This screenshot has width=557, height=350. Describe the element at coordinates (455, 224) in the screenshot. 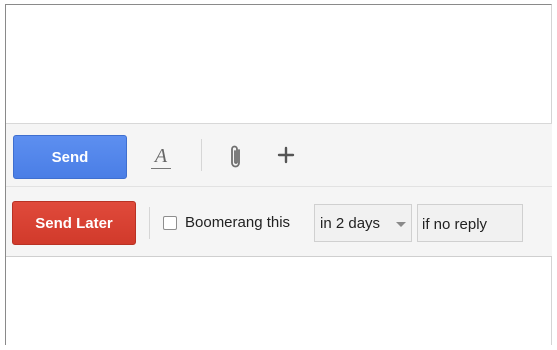

I see `boomerang-condition-value: if no reply` at that location.